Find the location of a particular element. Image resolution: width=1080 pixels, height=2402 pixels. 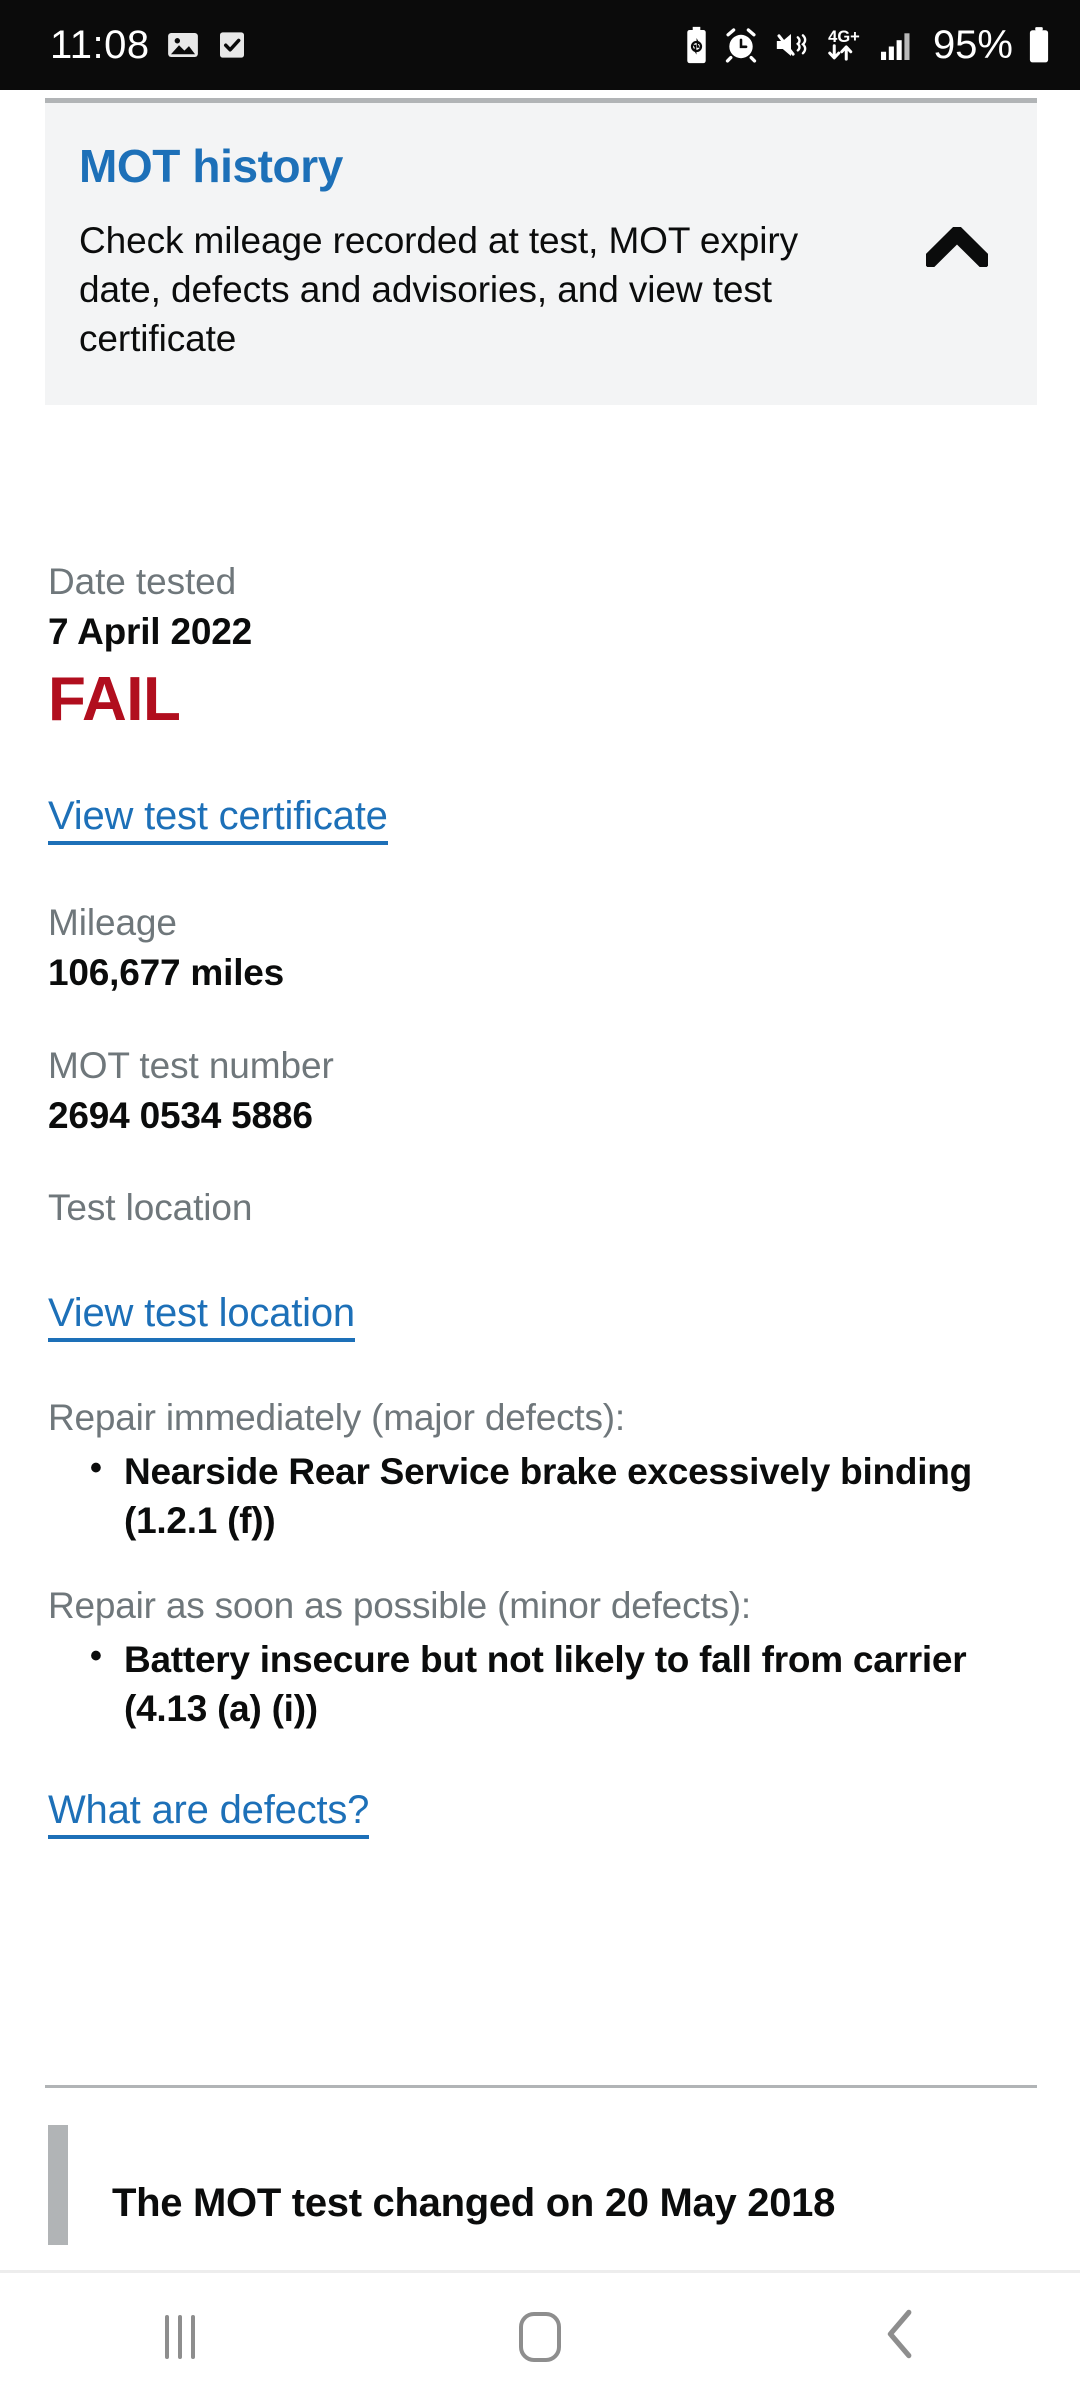

battery-icon is located at coordinates (1039, 45).